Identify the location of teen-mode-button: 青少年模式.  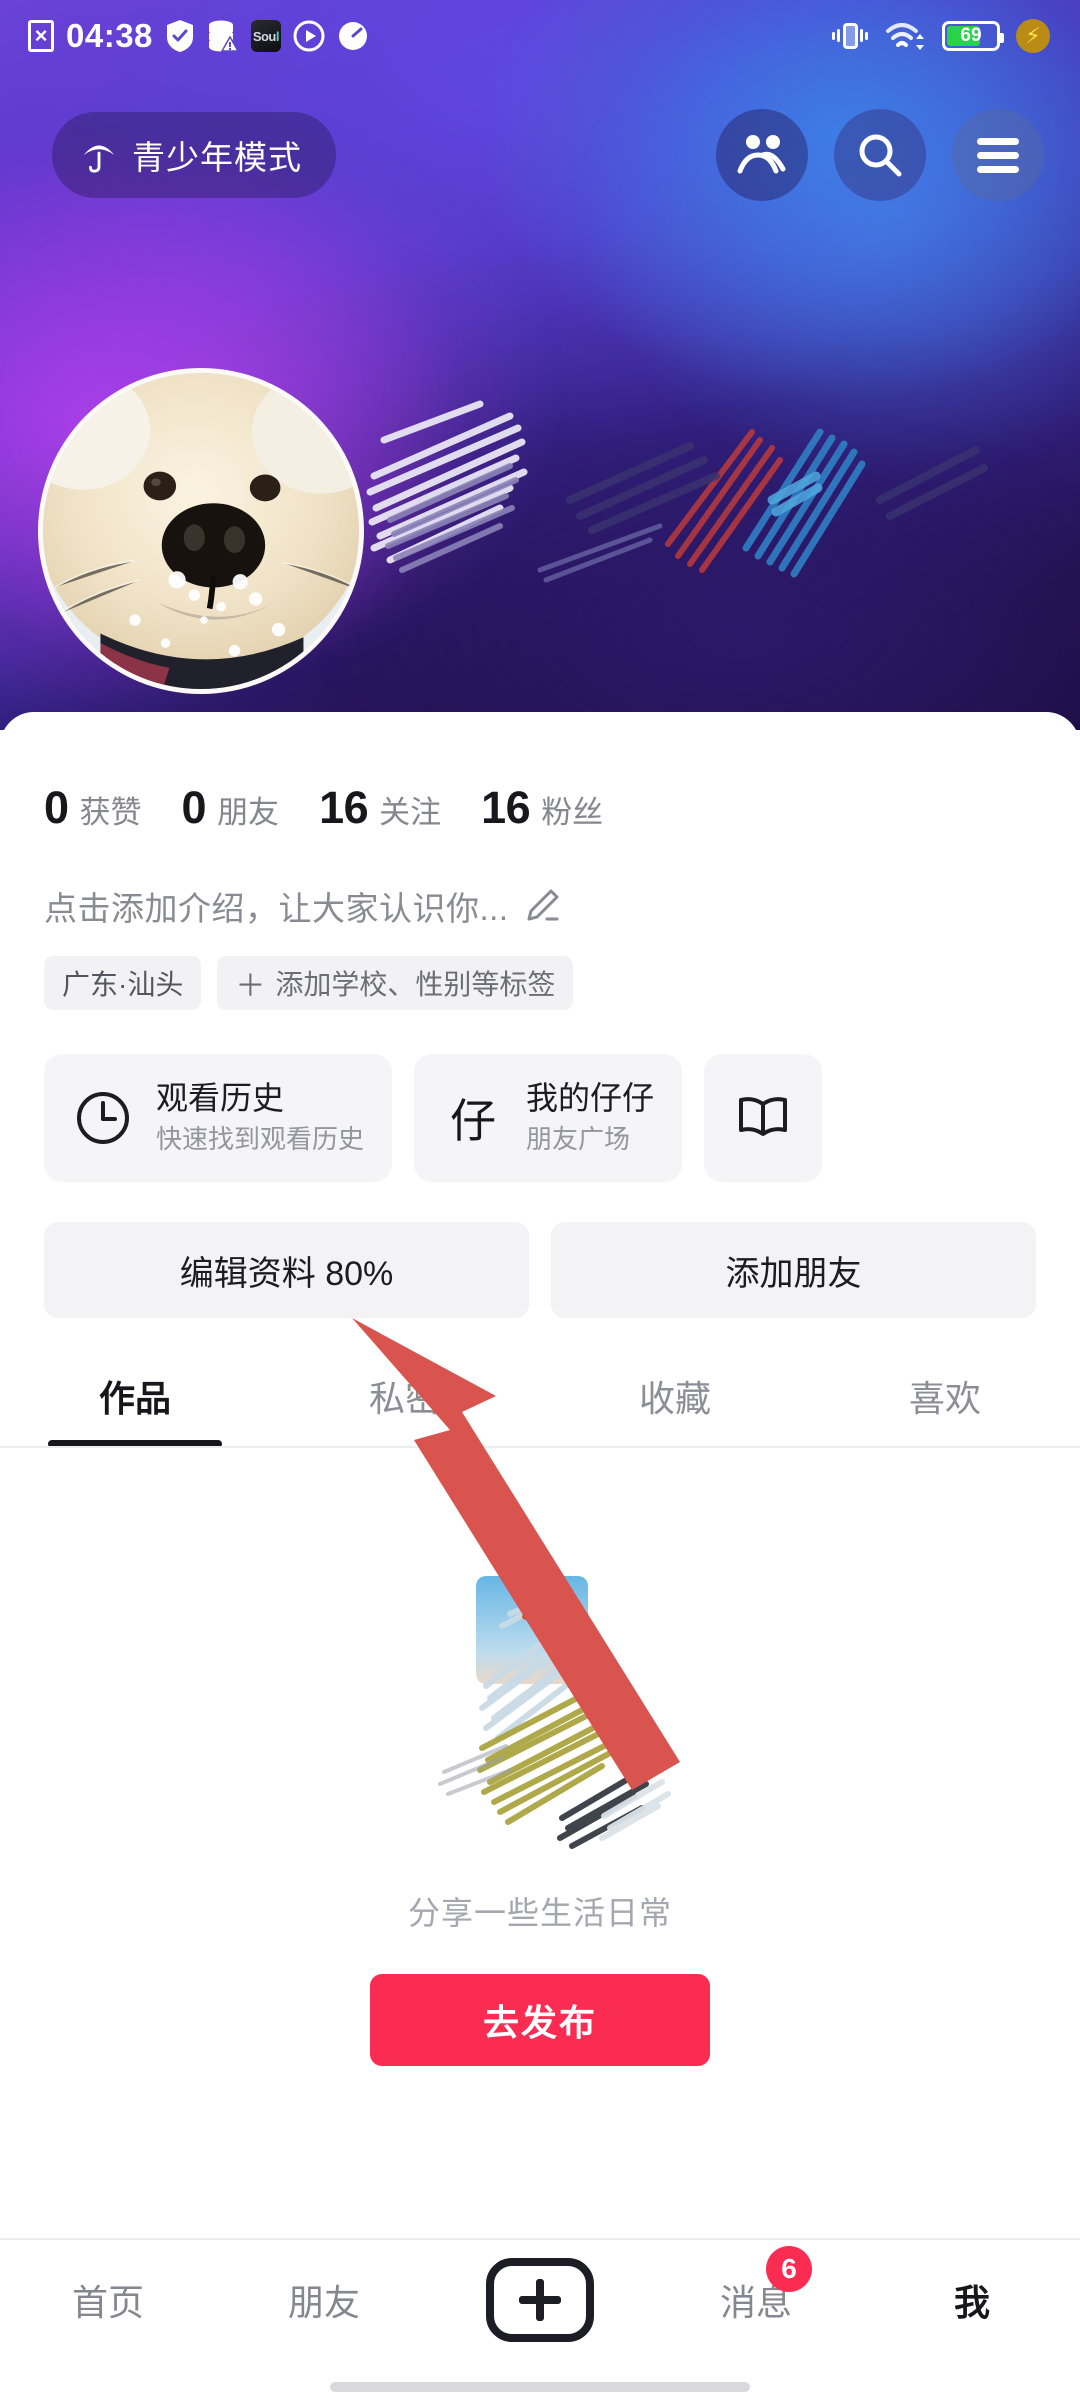
(194, 155).